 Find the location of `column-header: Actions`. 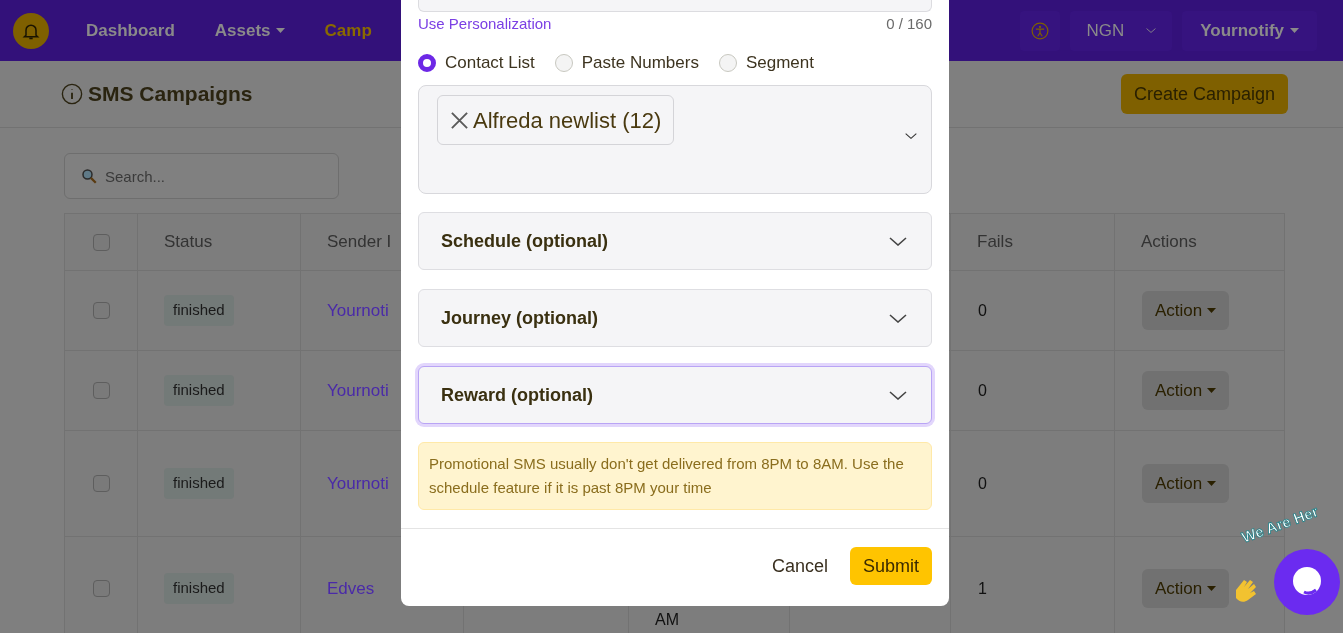

column-header: Actions is located at coordinates (1169, 242).